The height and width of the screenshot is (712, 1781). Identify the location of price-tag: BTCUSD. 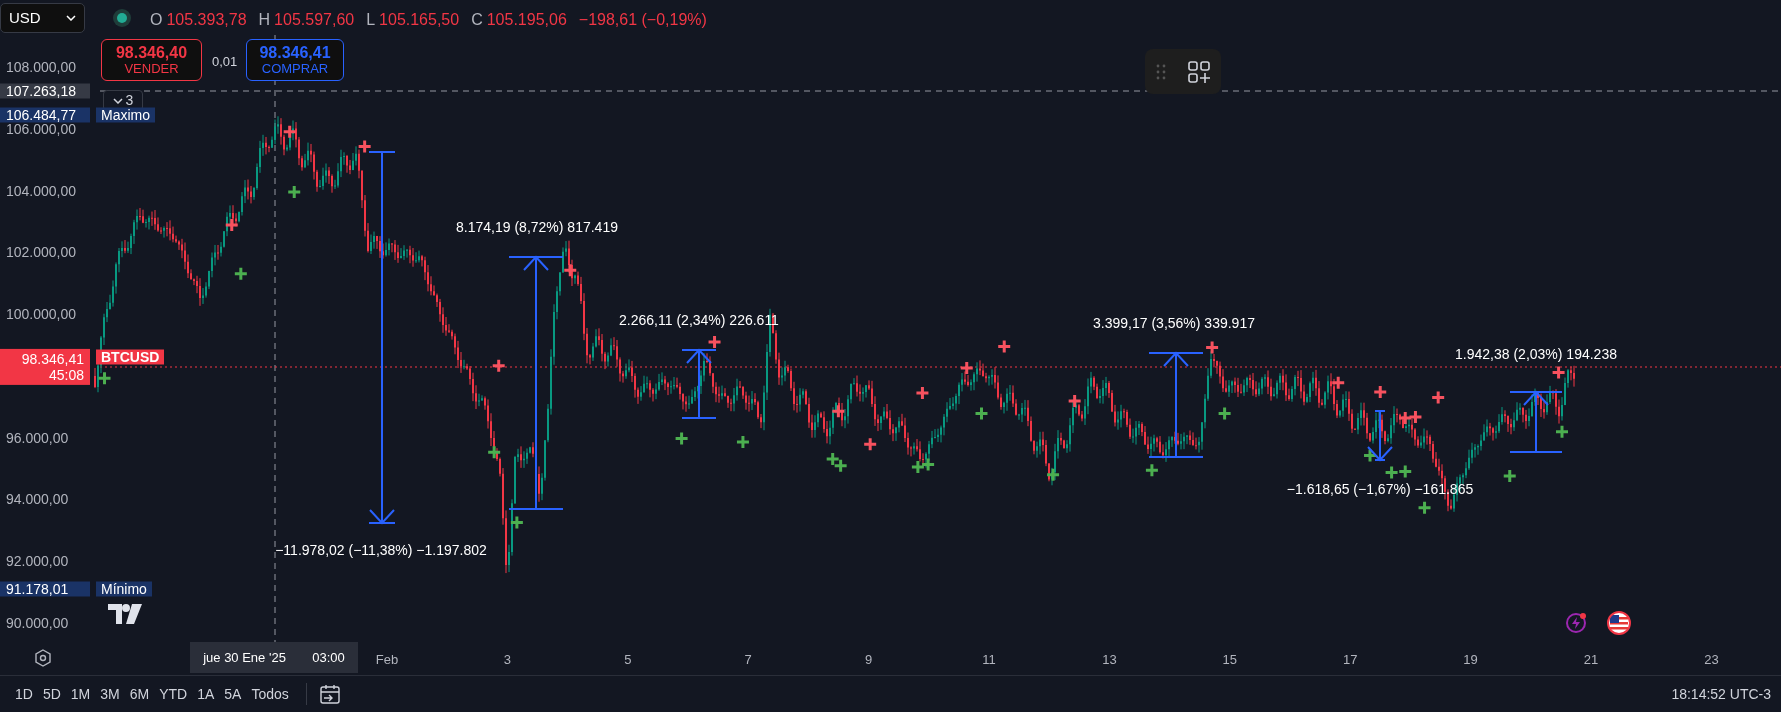
(130, 357).